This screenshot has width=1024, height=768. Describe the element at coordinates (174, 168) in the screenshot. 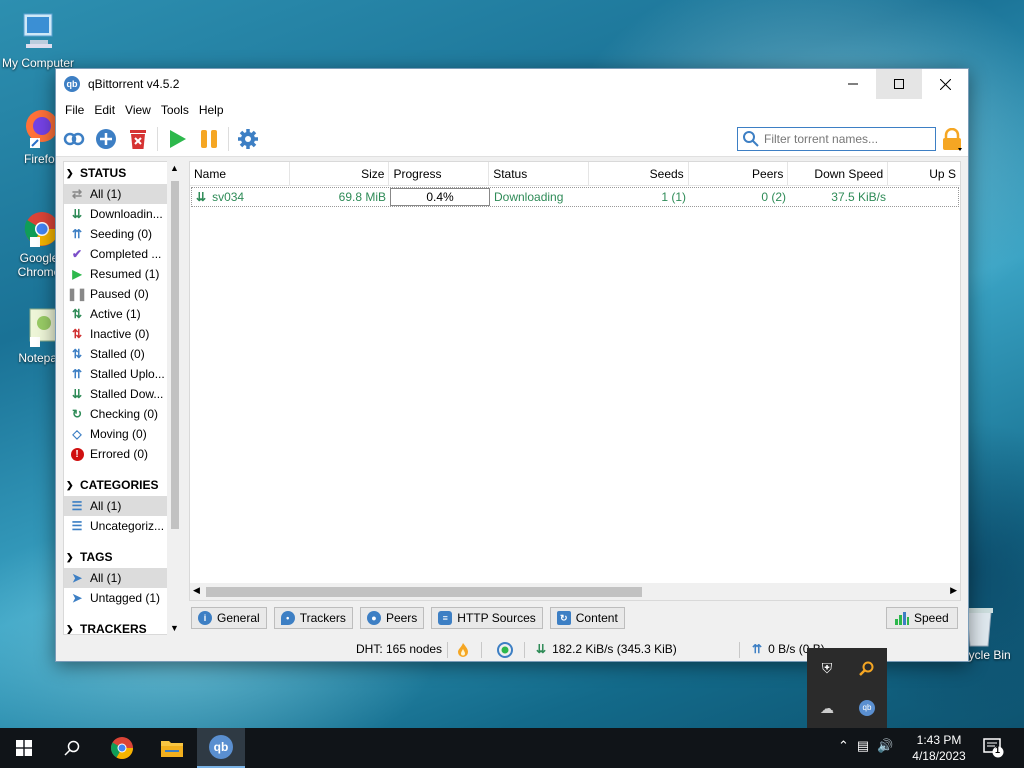

I see `scroll-up-icon: ▲` at that location.